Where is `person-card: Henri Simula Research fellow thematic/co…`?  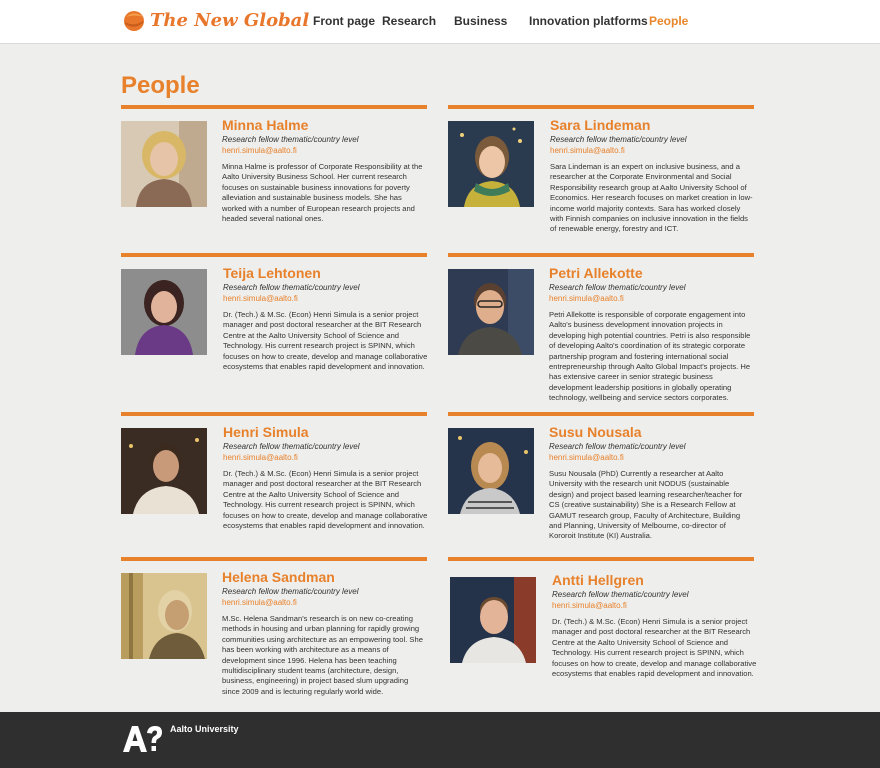 person-card: Henri Simula Research fellow thematic/co… is located at coordinates (274, 482).